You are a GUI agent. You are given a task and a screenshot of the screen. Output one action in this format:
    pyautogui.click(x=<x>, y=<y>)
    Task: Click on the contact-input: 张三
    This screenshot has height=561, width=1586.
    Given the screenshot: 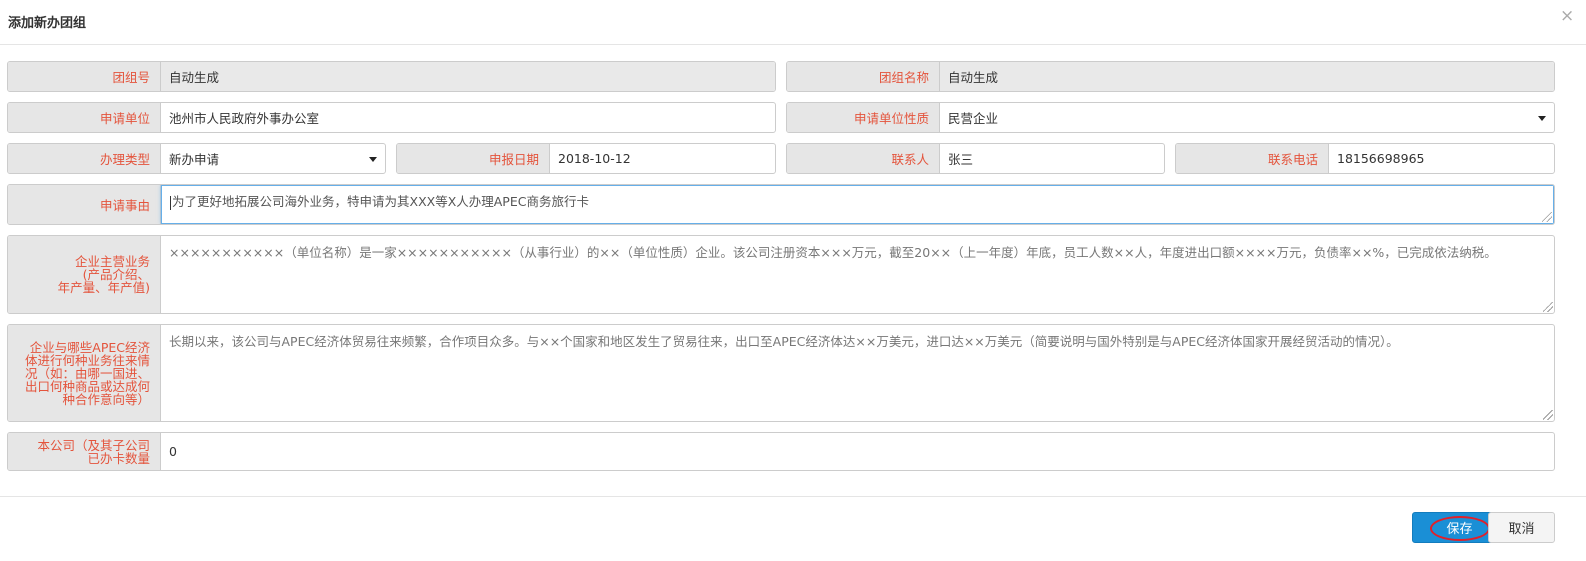 What is the action you would take?
    pyautogui.click(x=1052, y=158)
    